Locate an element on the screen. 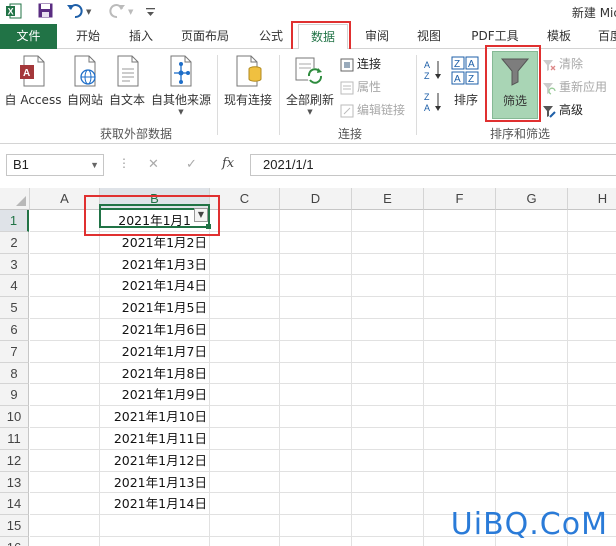  row-header-1: 1 is located at coordinates (14, 221).